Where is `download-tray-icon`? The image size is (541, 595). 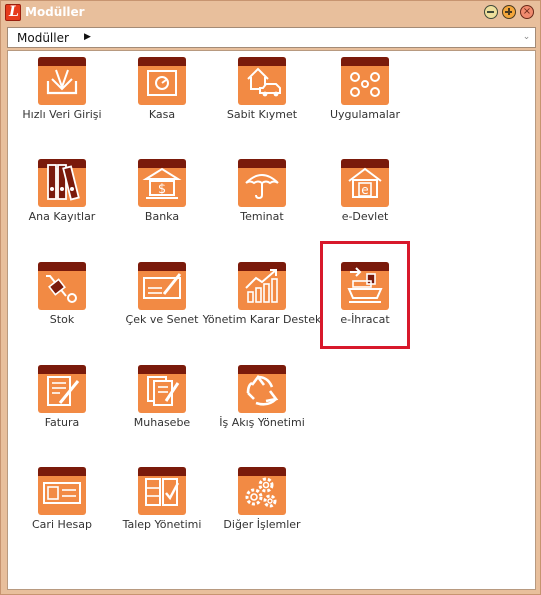 download-tray-icon is located at coordinates (62, 81).